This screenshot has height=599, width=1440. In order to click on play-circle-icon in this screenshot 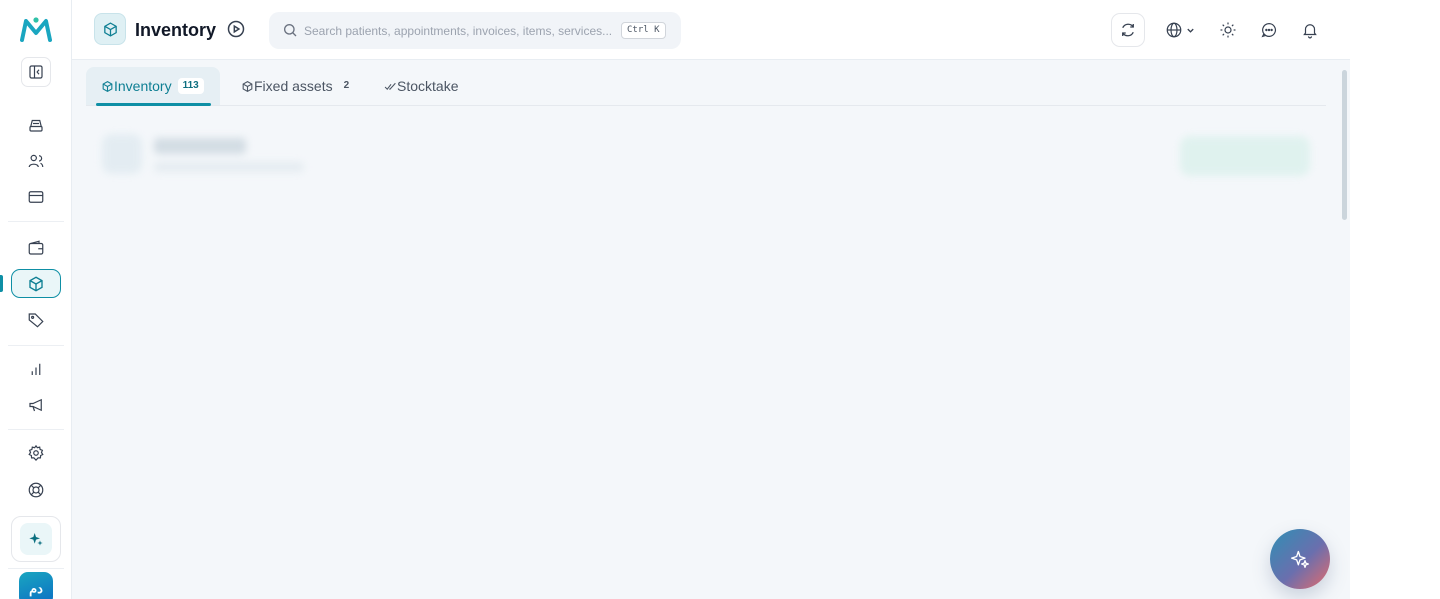, I will do `click(236, 29)`.